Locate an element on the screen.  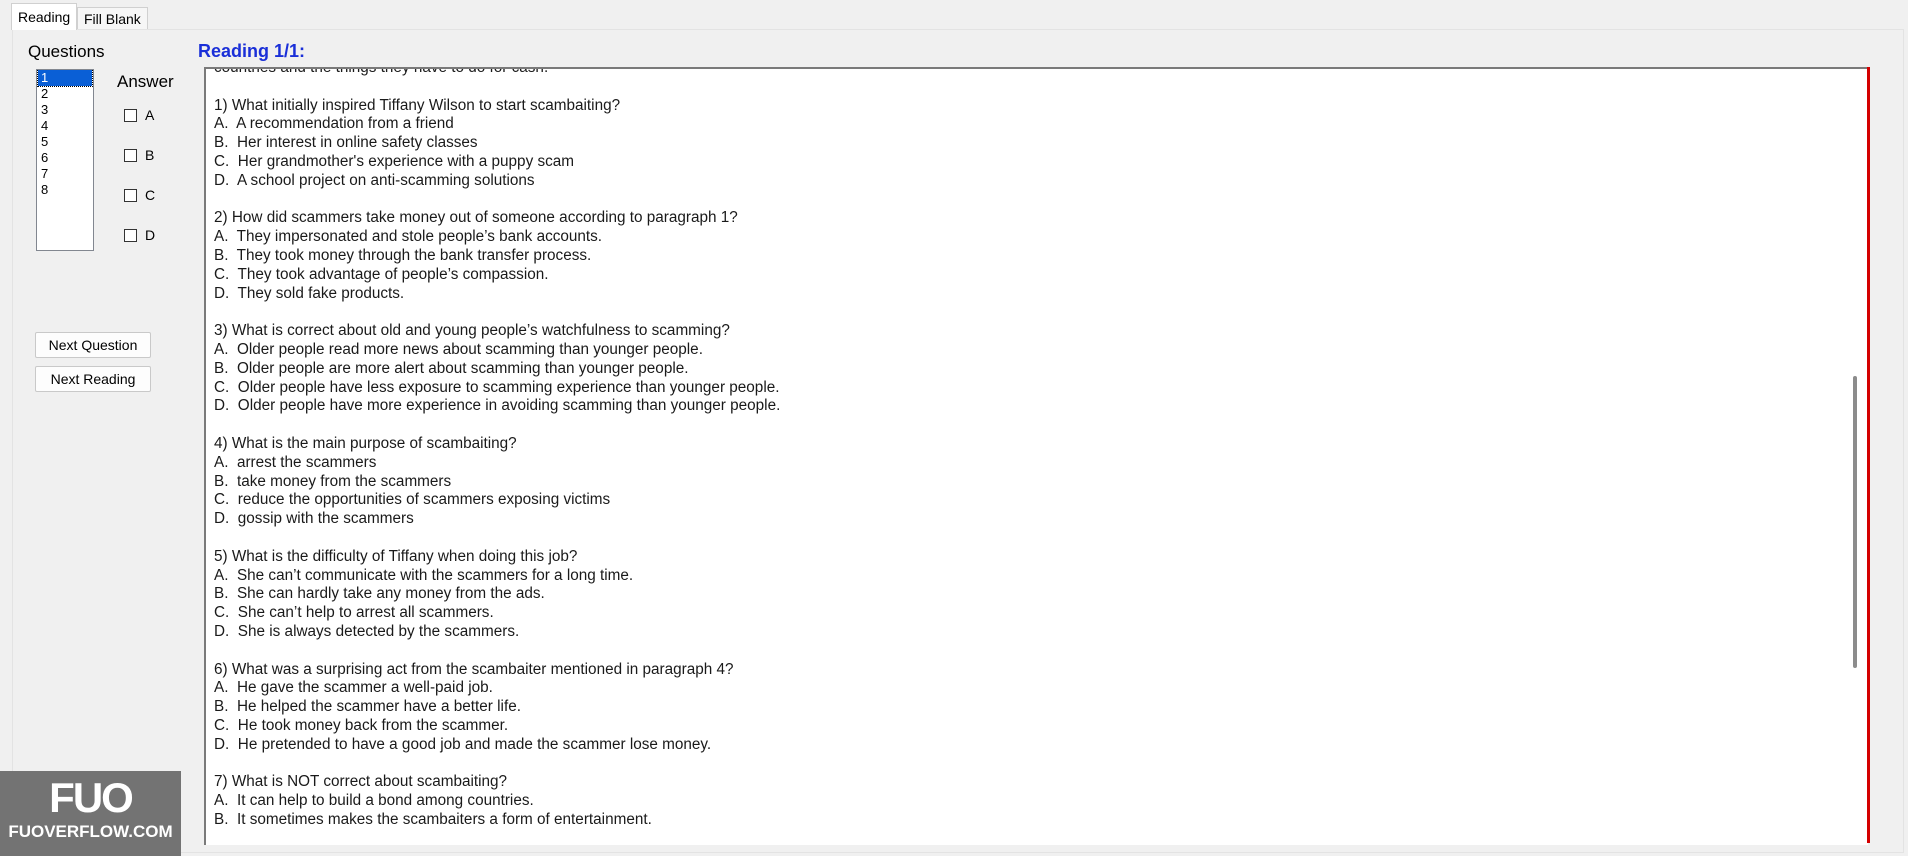
question-list-item: 2 is located at coordinates (65, 94).